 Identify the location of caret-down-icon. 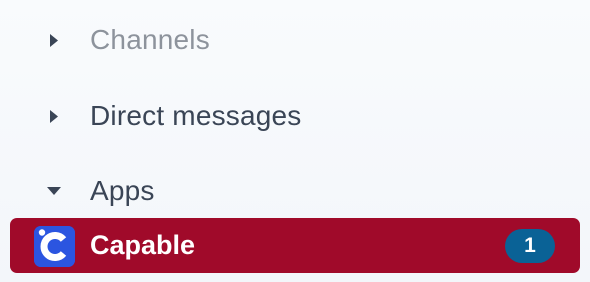
(54, 191).